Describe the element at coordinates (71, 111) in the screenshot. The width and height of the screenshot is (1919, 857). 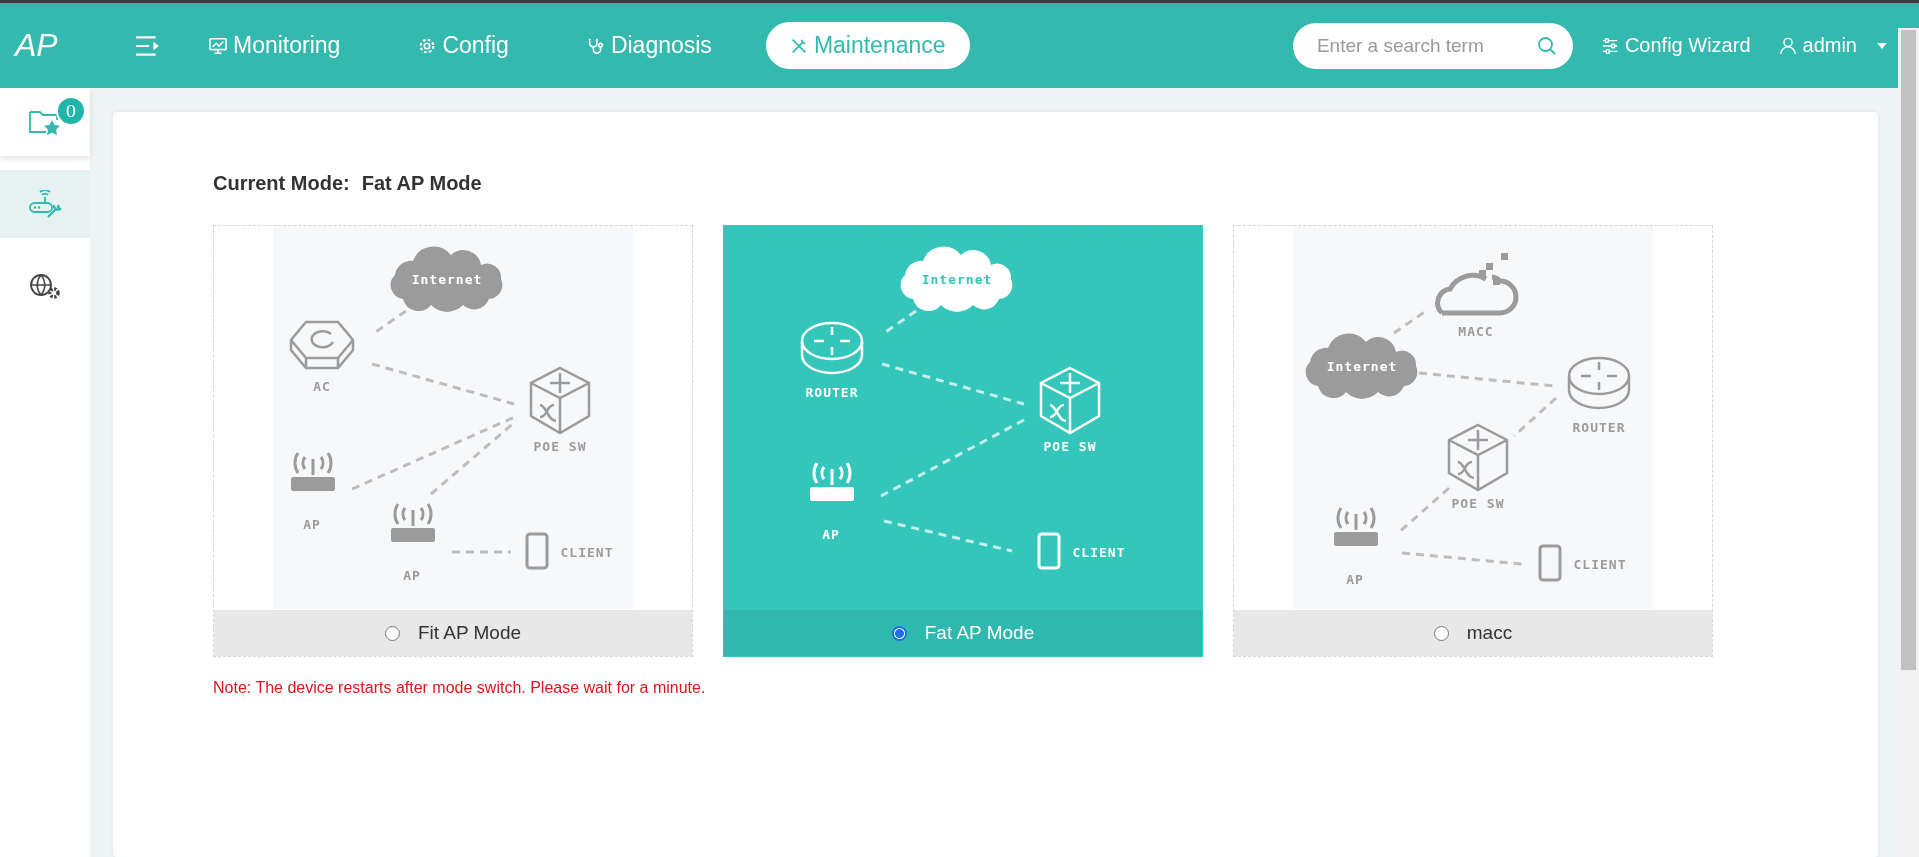
I see `count-badge: 0` at that location.